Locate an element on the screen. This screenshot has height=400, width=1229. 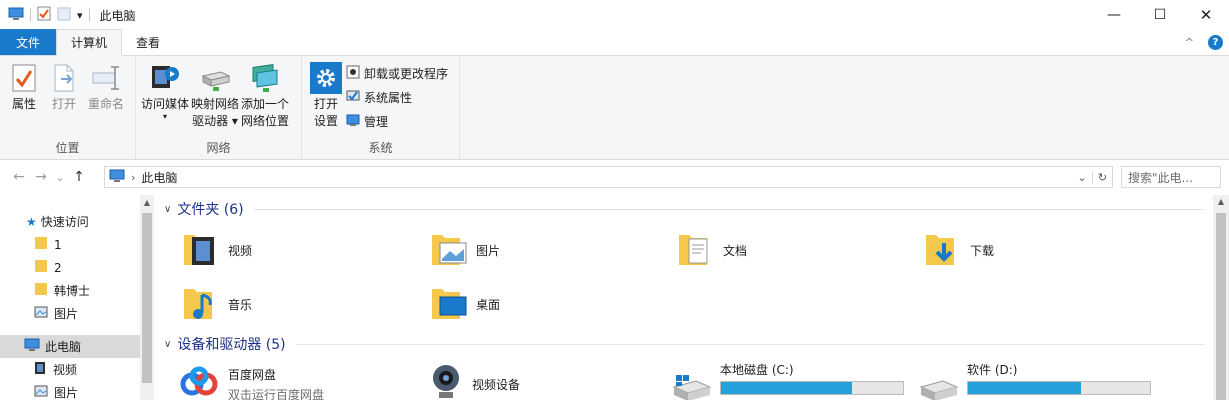
minimize-button: — is located at coordinates (1114, 15).